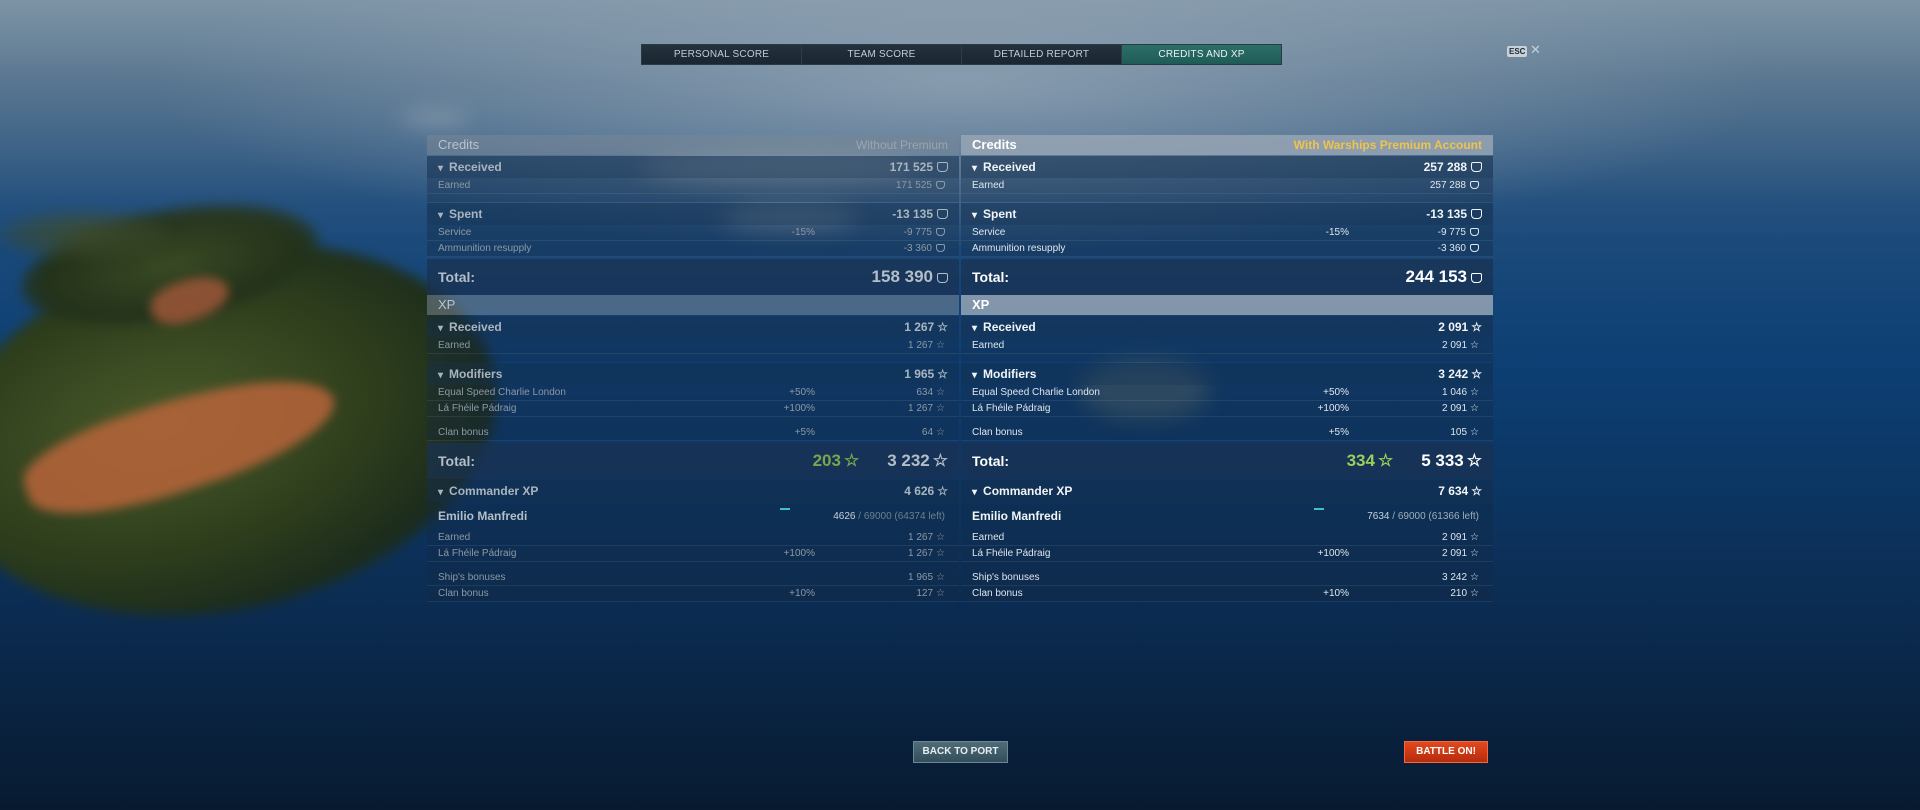 The height and width of the screenshot is (810, 1920). Describe the element at coordinates (693, 327) in the screenshot. I see `xp-received-group: Received 1 267☆` at that location.